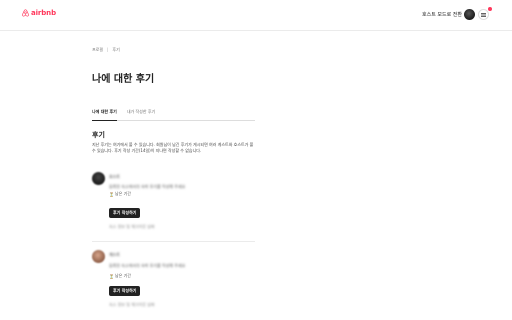 The width and height of the screenshot is (512, 320). Describe the element at coordinates (256, 15) in the screenshot. I see `top-navigation-bar: airbnb 호스트 모드로 전환` at that location.